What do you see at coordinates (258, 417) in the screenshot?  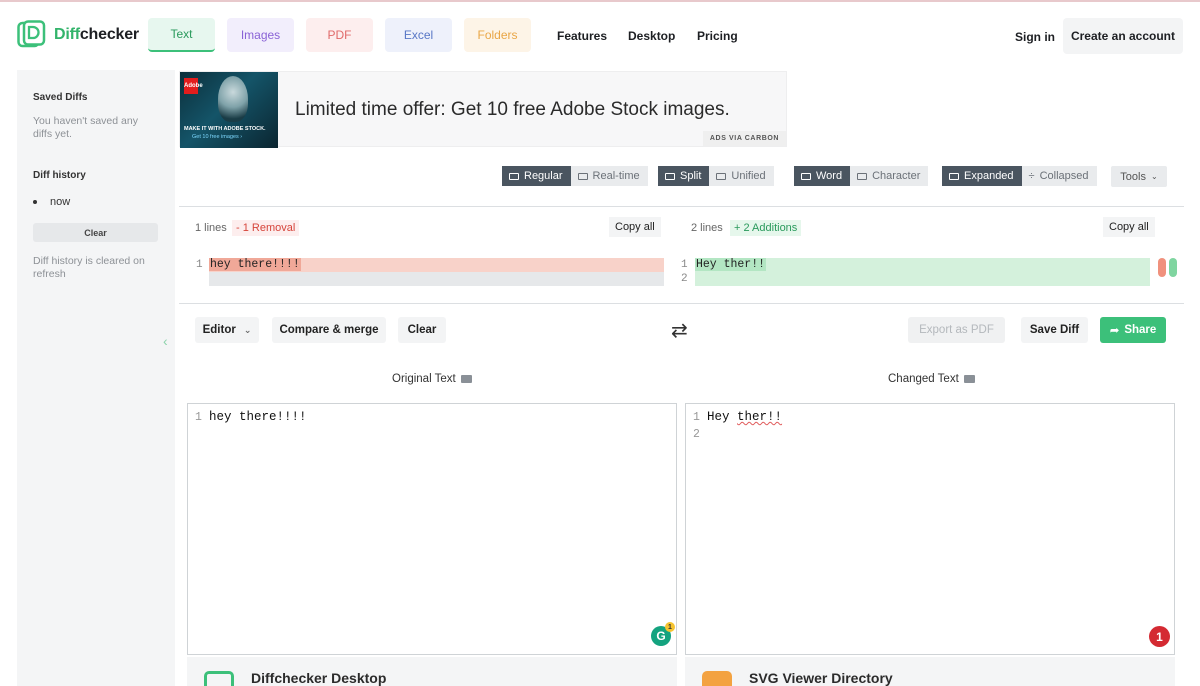 I see `original-text-content: hey there!!!!` at bounding box center [258, 417].